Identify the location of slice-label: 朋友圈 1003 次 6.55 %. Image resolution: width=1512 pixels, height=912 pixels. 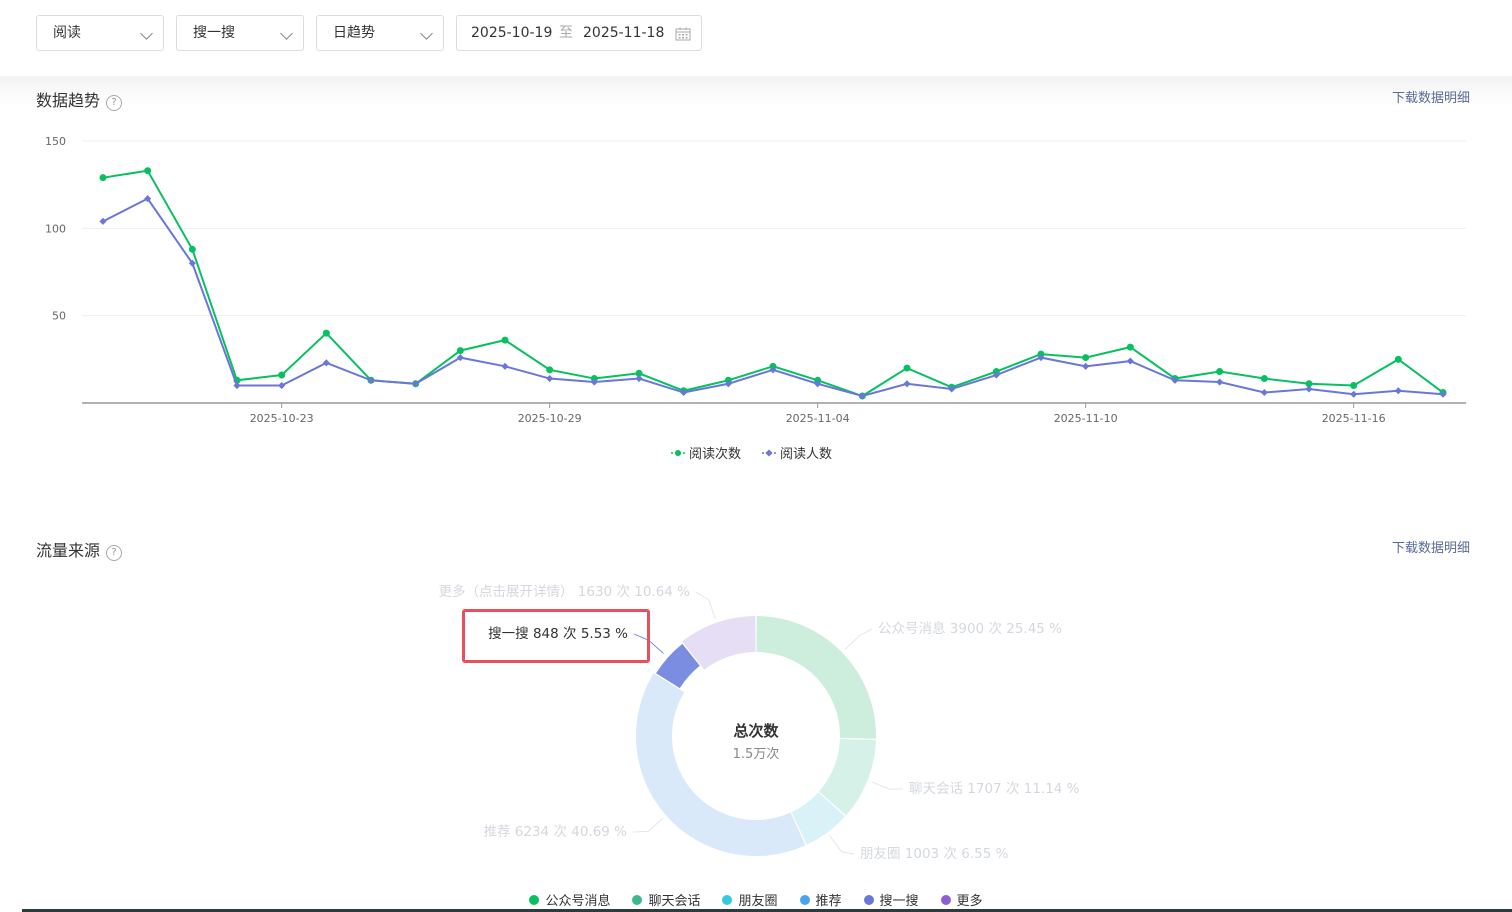
(934, 854).